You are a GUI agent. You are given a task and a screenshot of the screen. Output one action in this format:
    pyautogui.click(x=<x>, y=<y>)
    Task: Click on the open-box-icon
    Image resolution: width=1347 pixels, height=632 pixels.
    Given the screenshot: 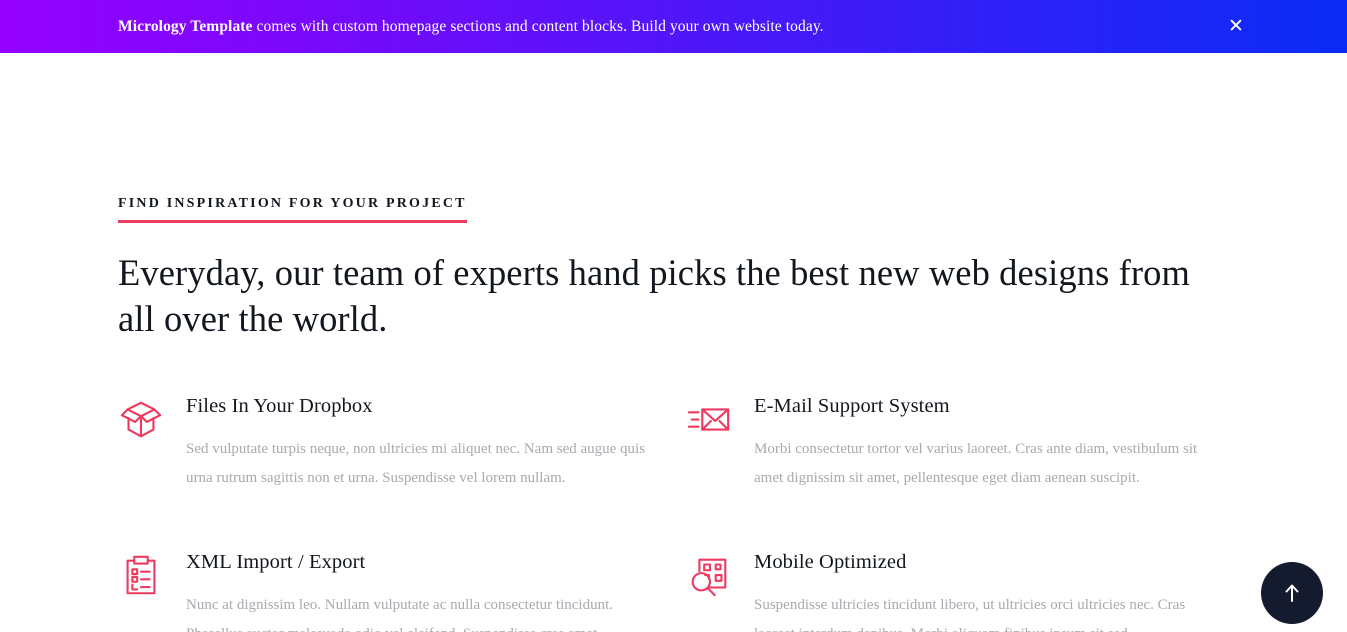 What is the action you would take?
    pyautogui.click(x=141, y=420)
    